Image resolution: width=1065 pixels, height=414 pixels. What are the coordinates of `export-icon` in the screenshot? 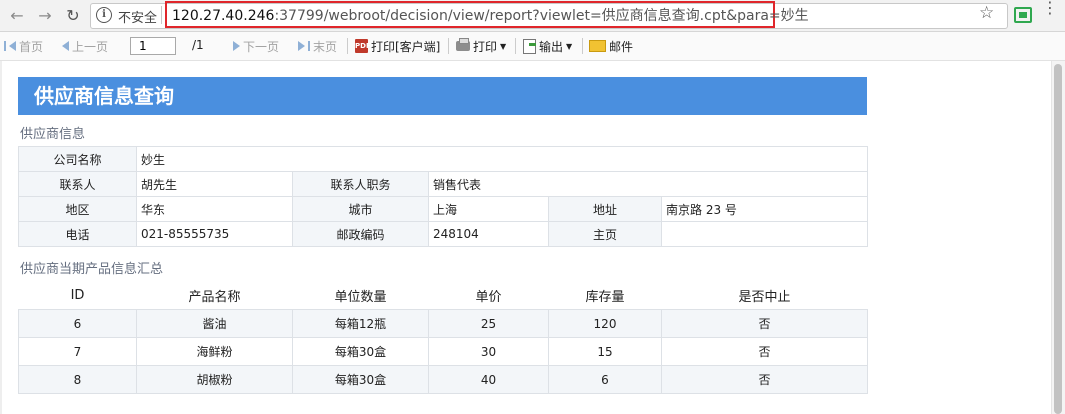 It's located at (529, 46).